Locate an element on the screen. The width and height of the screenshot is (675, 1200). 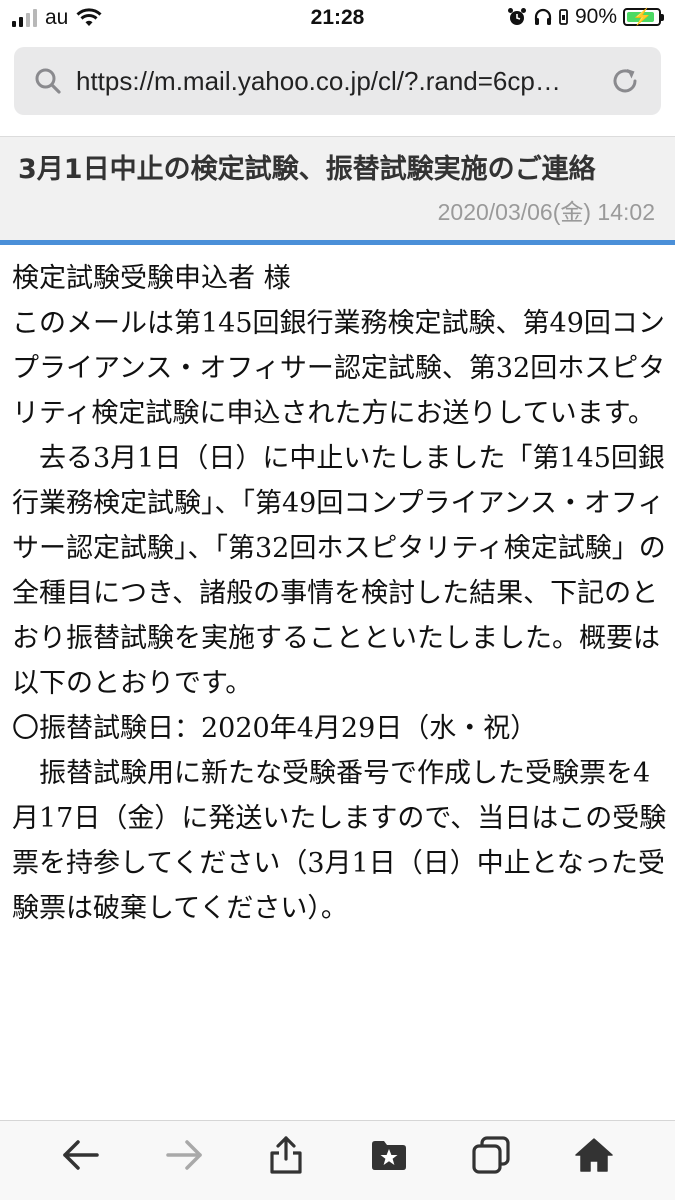
mail-subject: 3月1日中止の検定試験、振替試験実施のご連絡 is located at coordinates (307, 169).